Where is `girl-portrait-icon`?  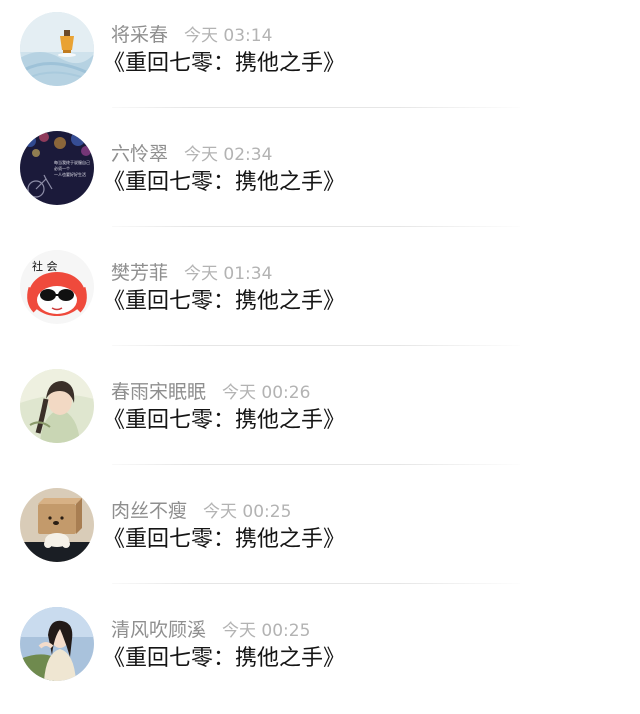 girl-portrait-icon is located at coordinates (57, 644).